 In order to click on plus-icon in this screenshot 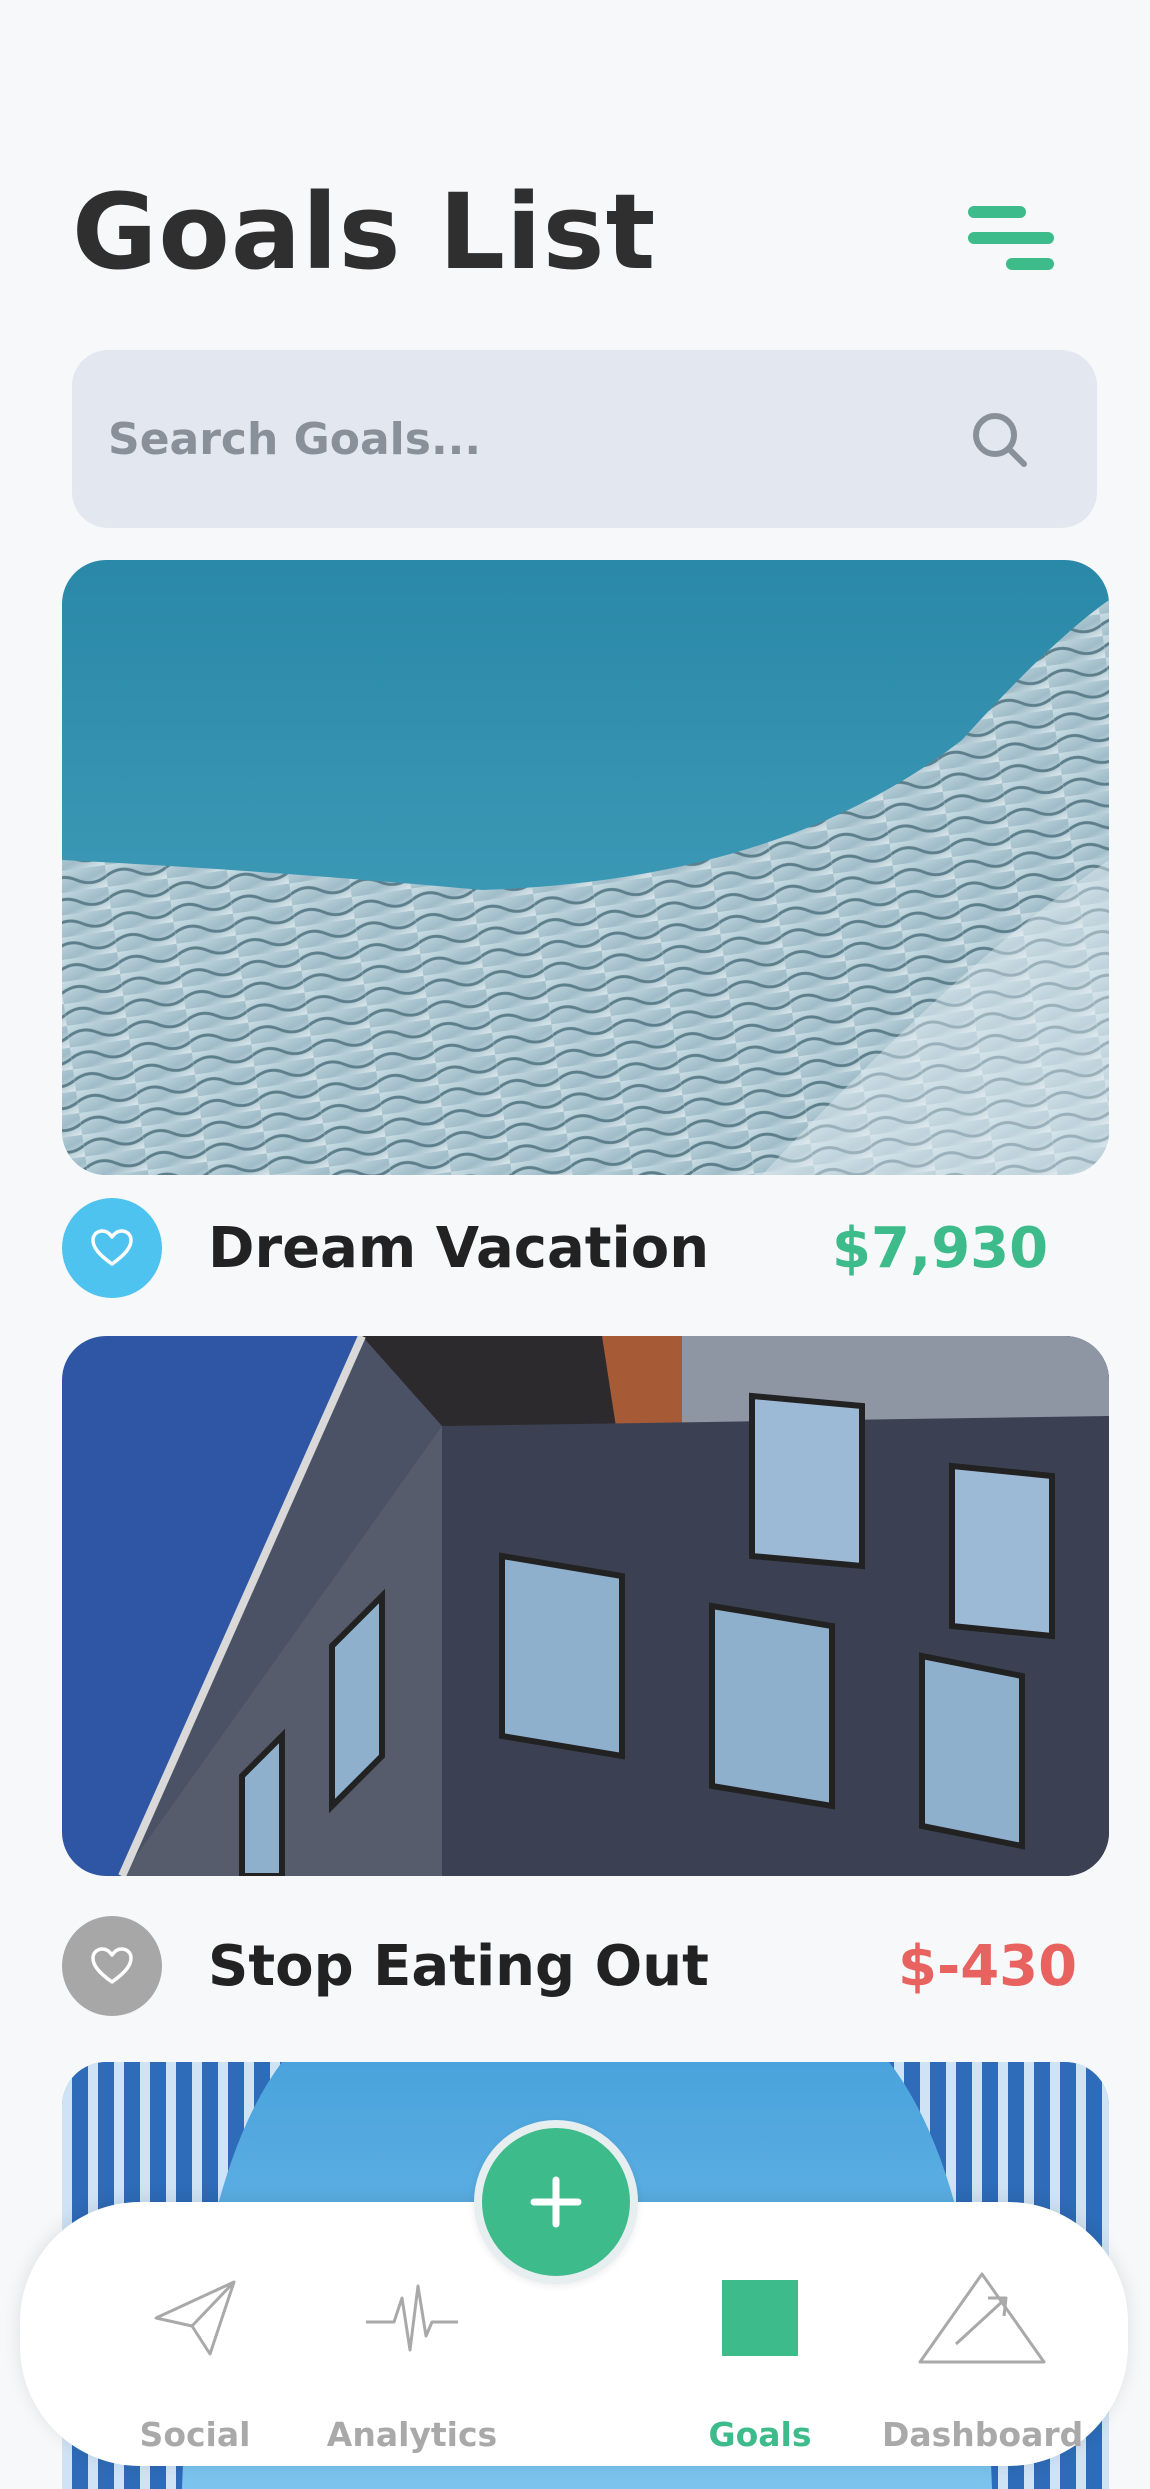, I will do `click(556, 2202)`.